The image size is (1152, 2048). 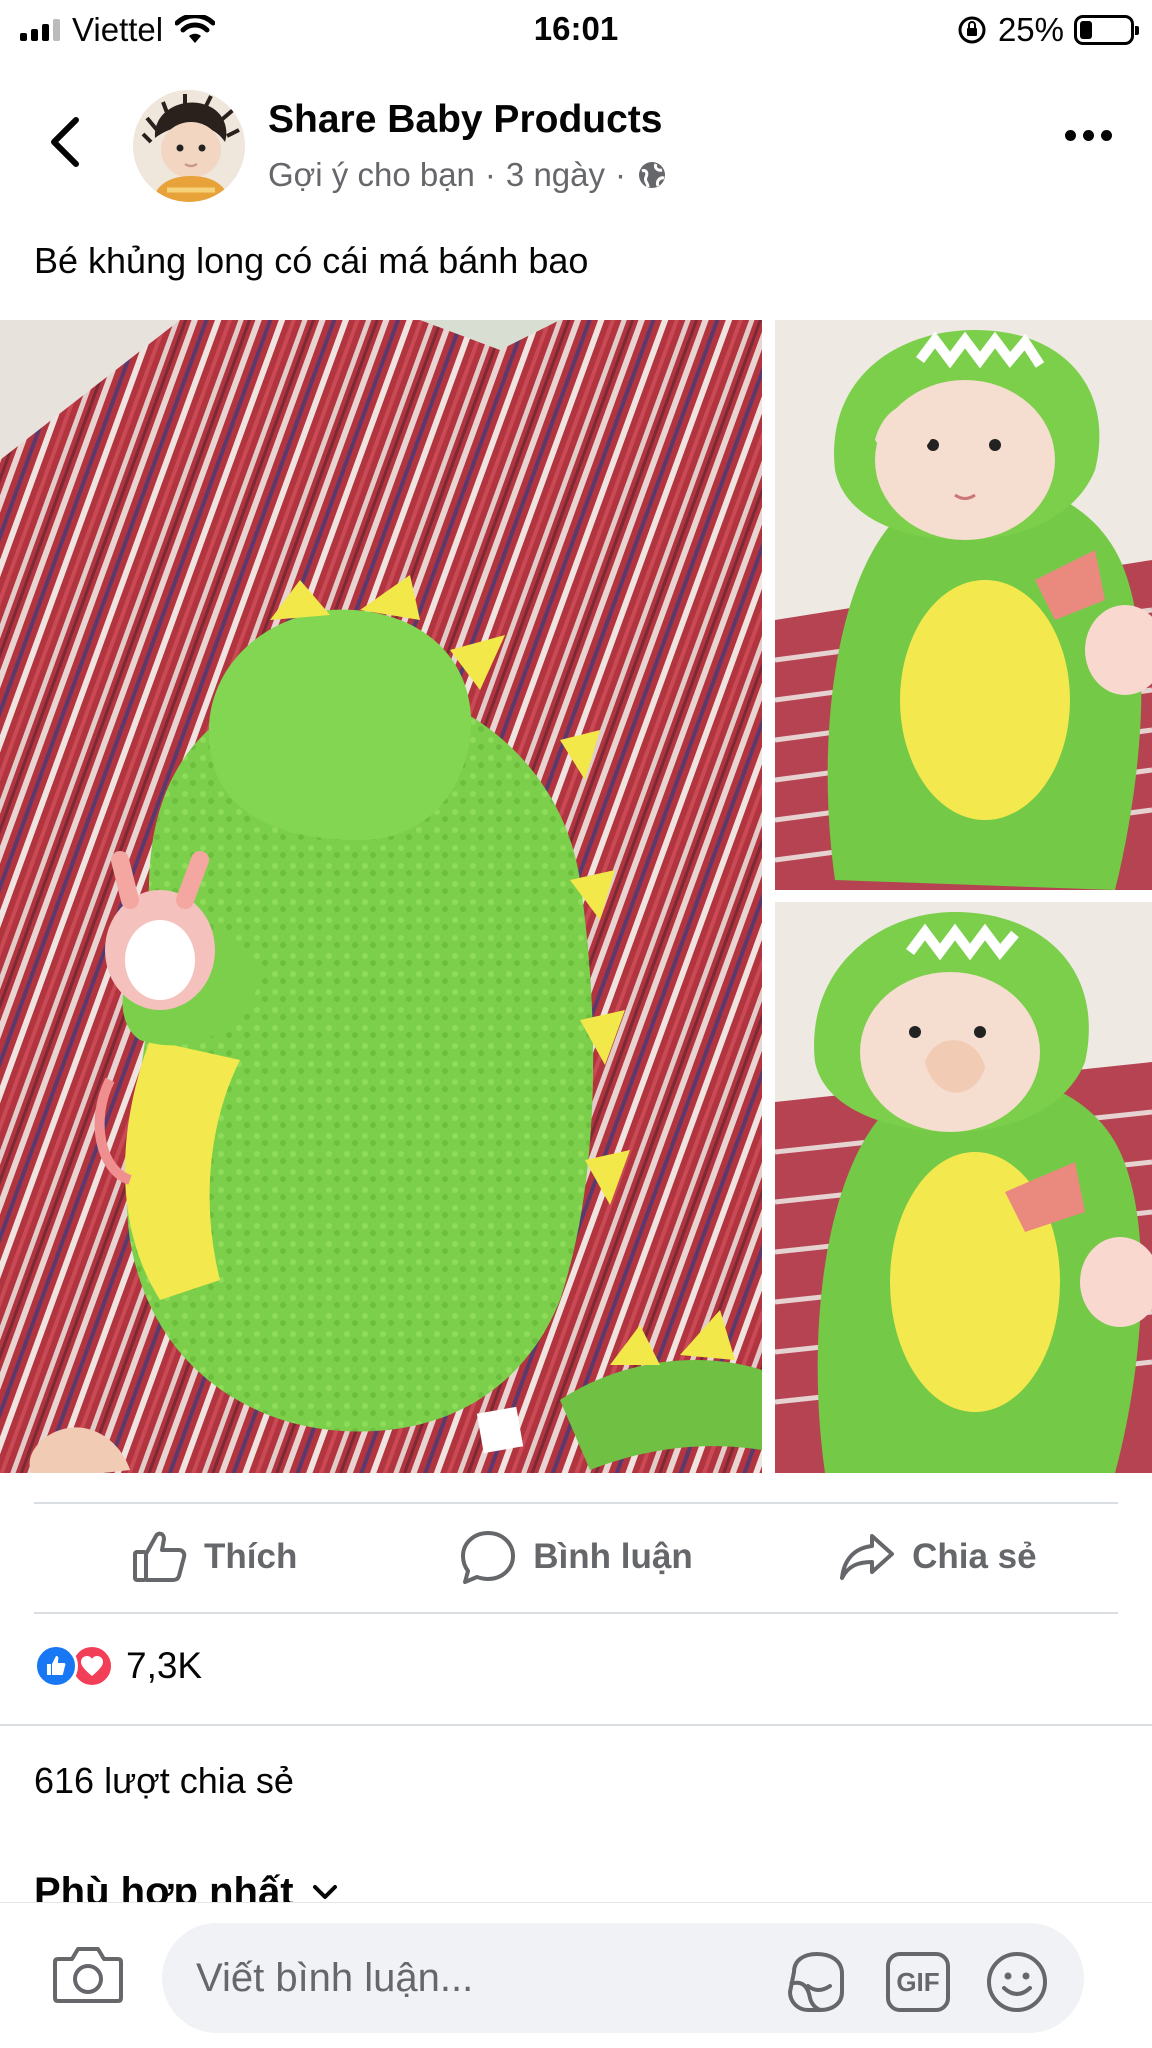 I want to click on like-reaction-icon, so click(x=56, y=1666).